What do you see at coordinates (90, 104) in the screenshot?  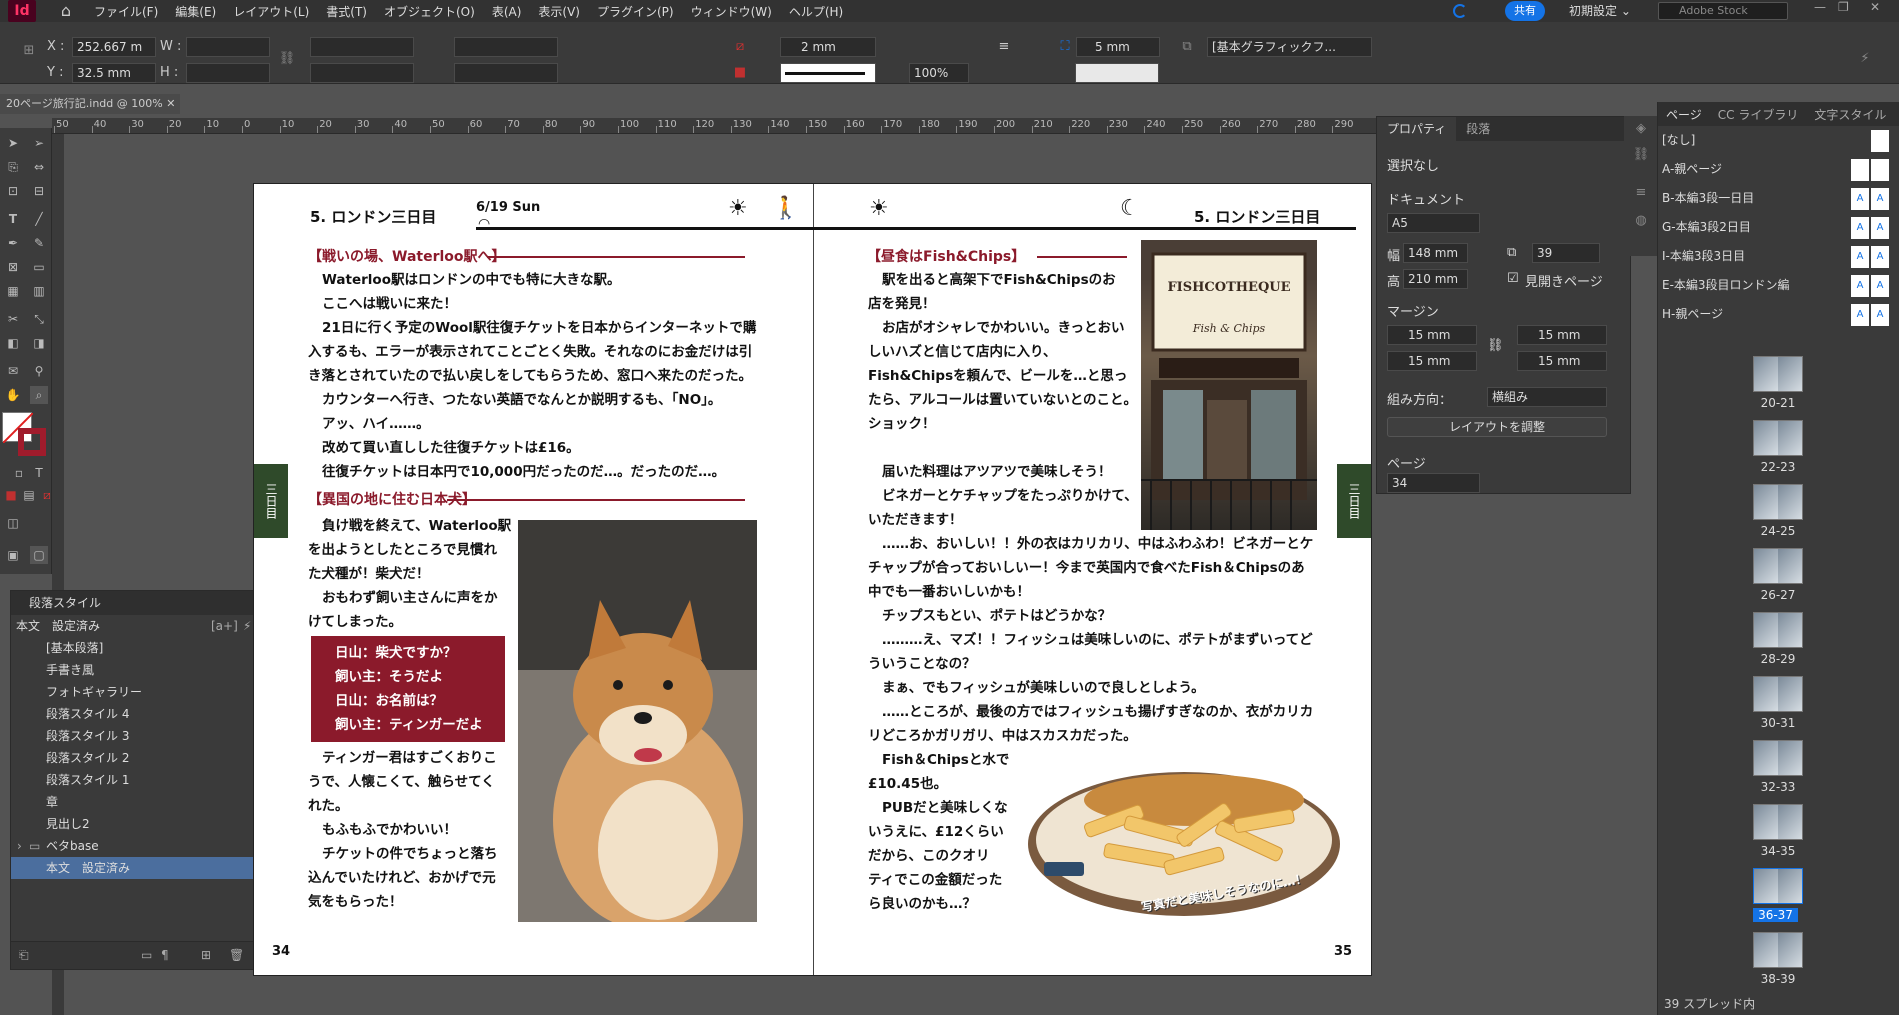 I see `document-tab: 20ページ旅行記.indd @ 100% ✕` at bounding box center [90, 104].